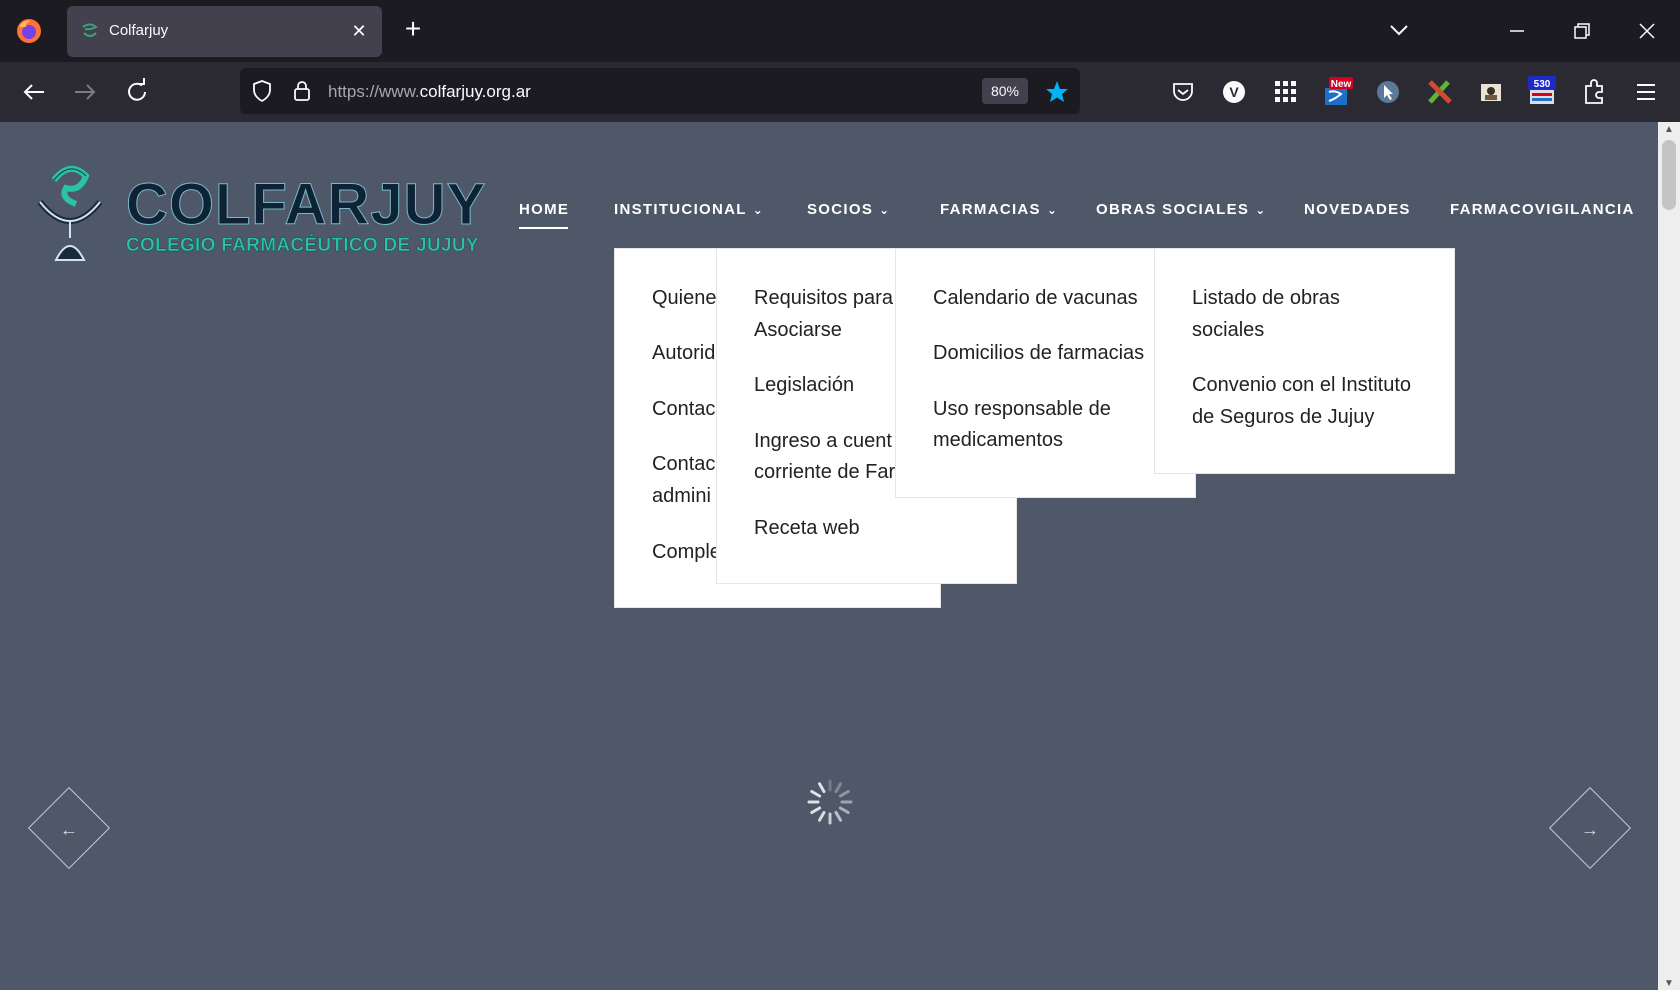 The width and height of the screenshot is (1680, 990). What do you see at coordinates (1357, 209) in the screenshot?
I see `nav-novedades-label: NOVEDADES` at bounding box center [1357, 209].